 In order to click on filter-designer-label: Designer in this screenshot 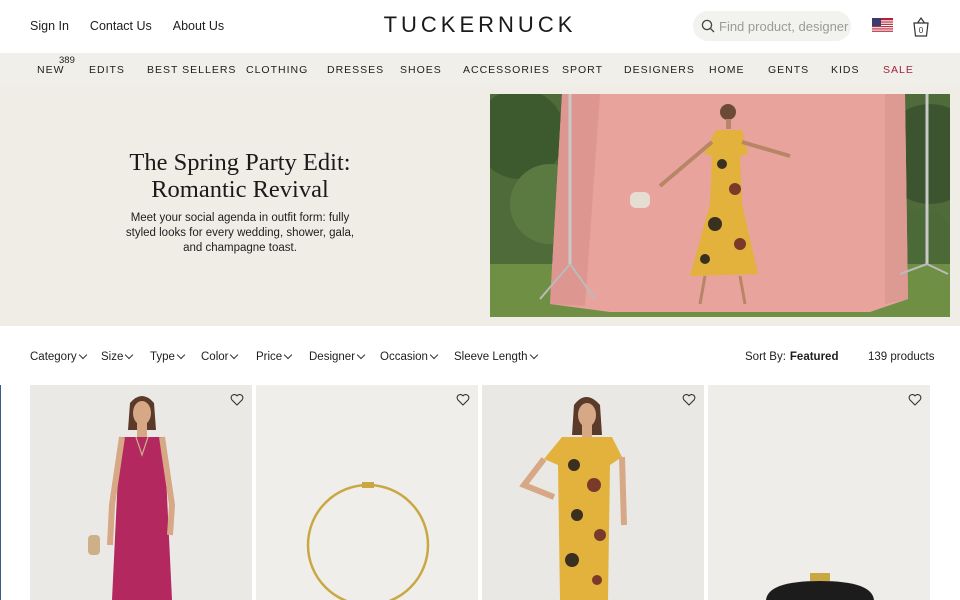, I will do `click(332, 357)`.